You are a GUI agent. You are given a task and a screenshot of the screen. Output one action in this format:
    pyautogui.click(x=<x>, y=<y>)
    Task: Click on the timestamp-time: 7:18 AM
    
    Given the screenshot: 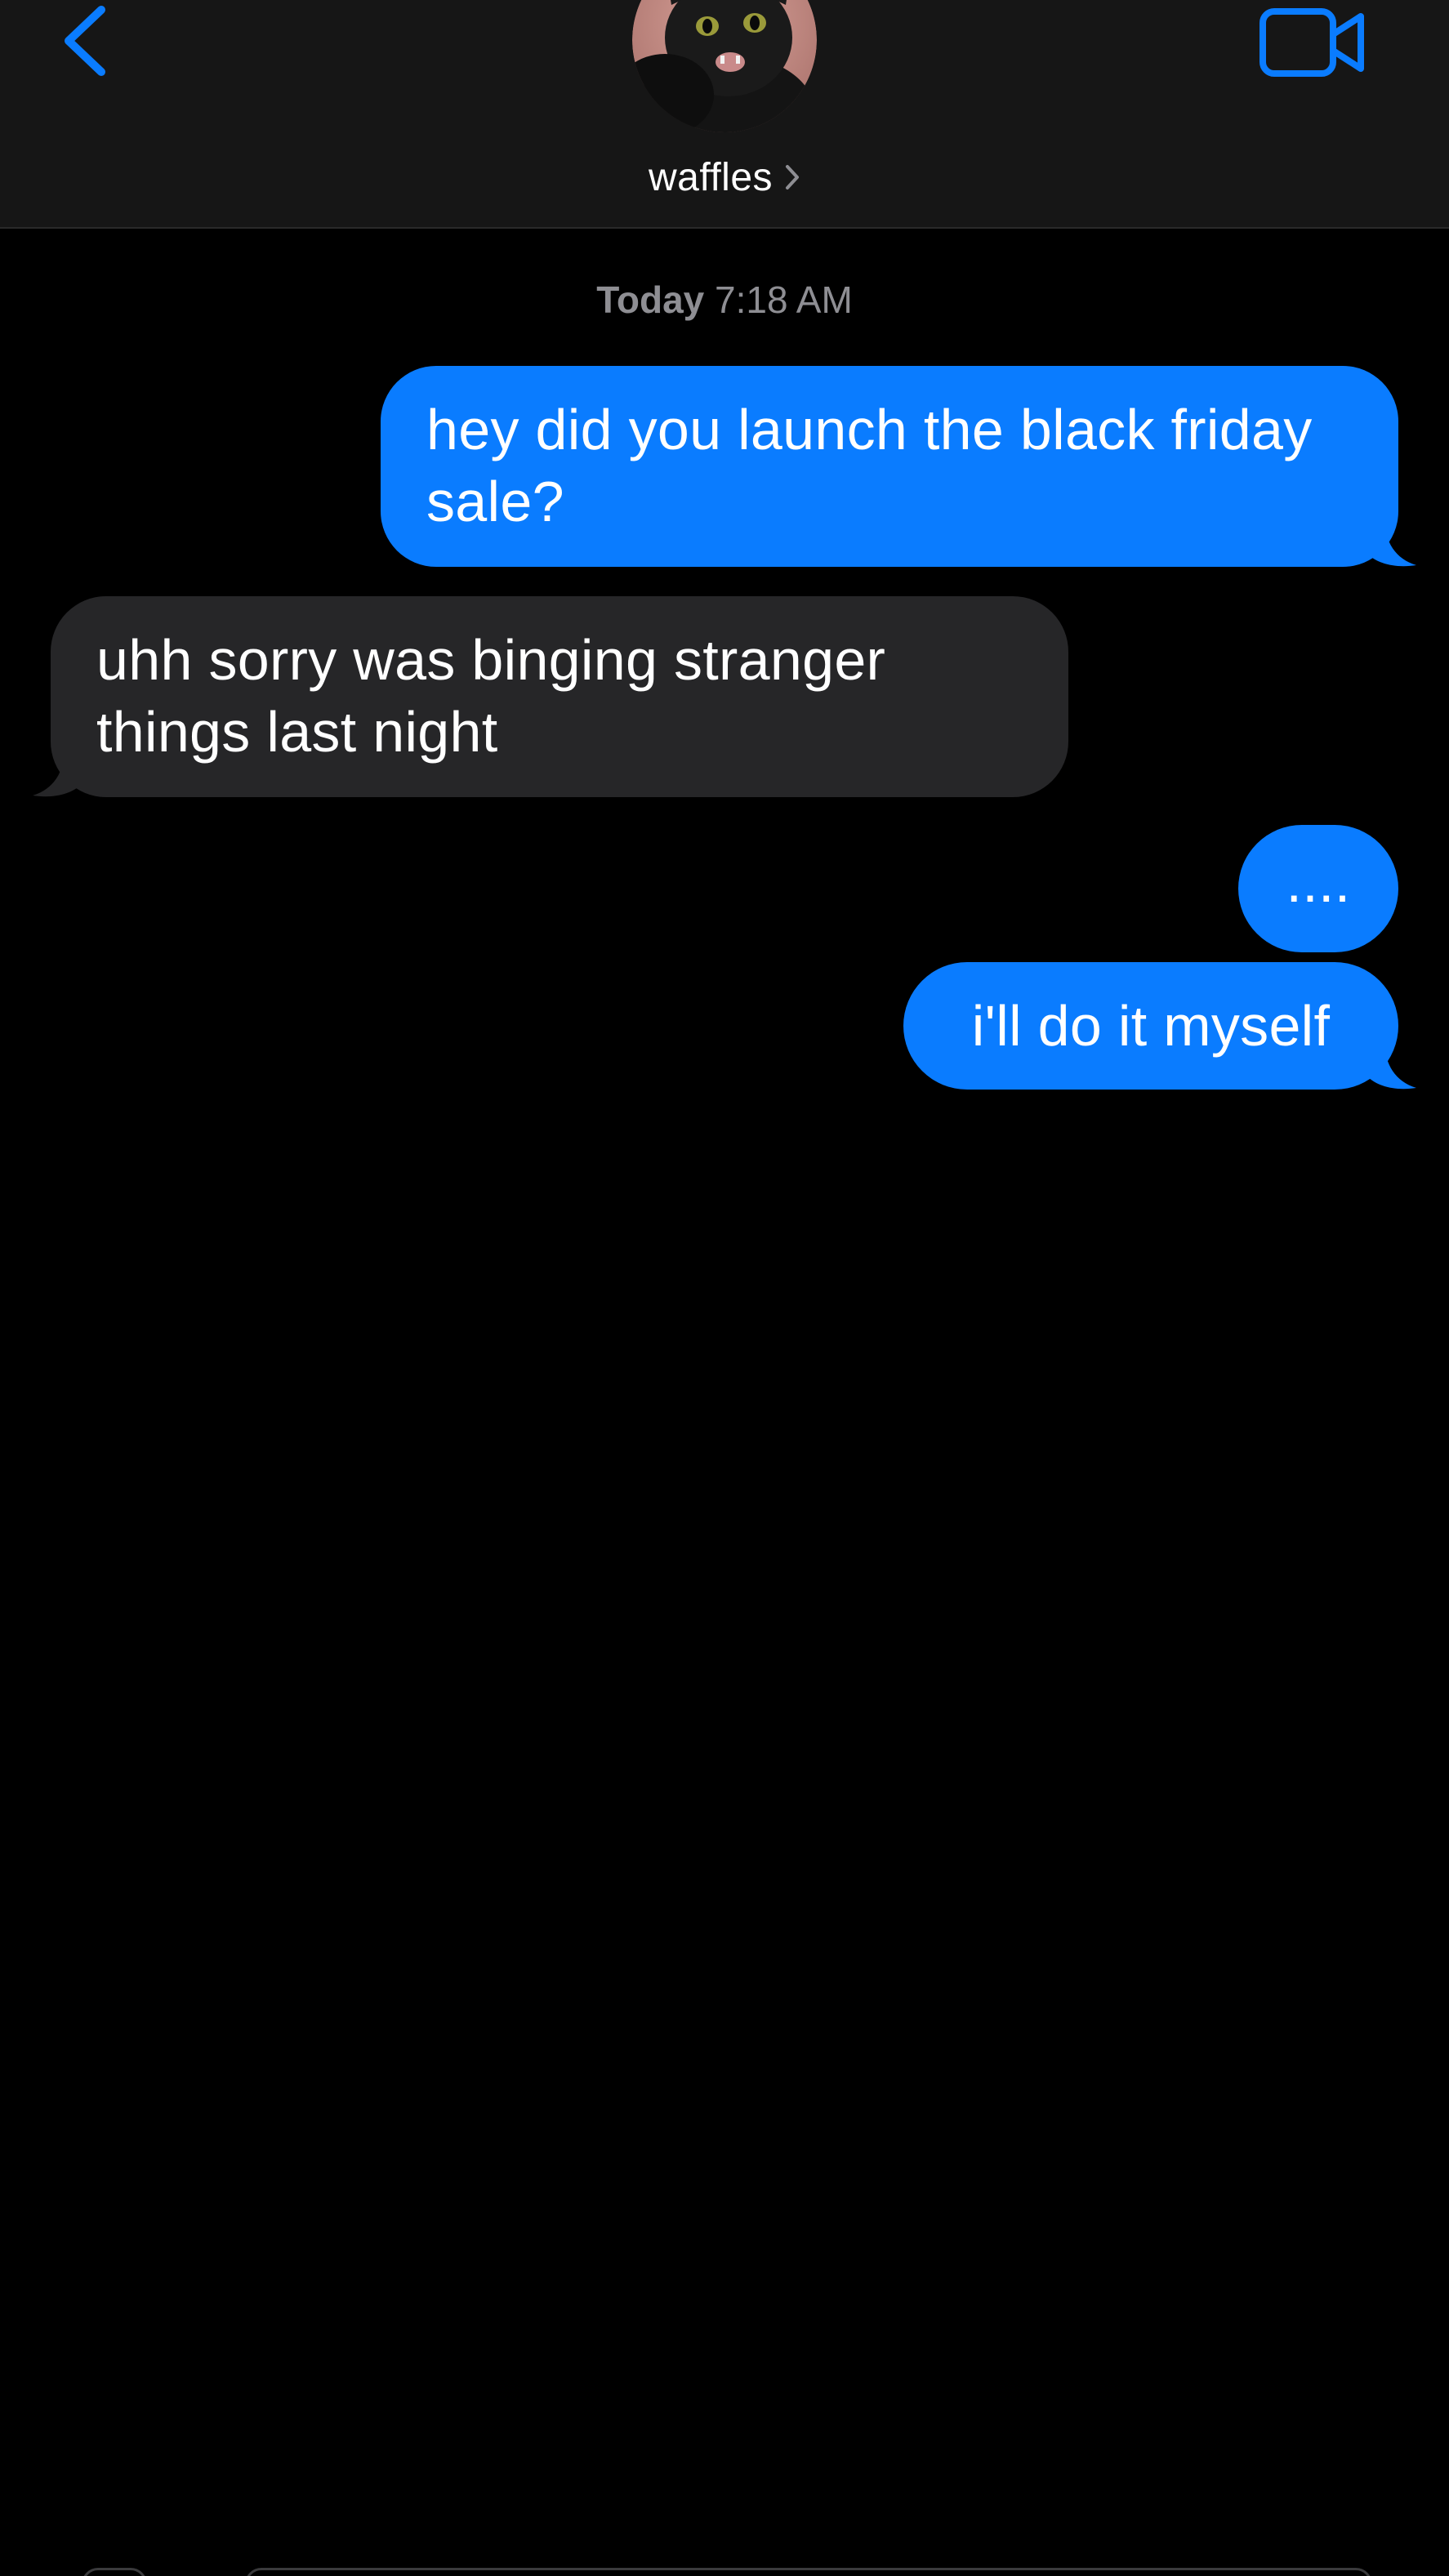 What is the action you would take?
    pyautogui.click(x=784, y=300)
    